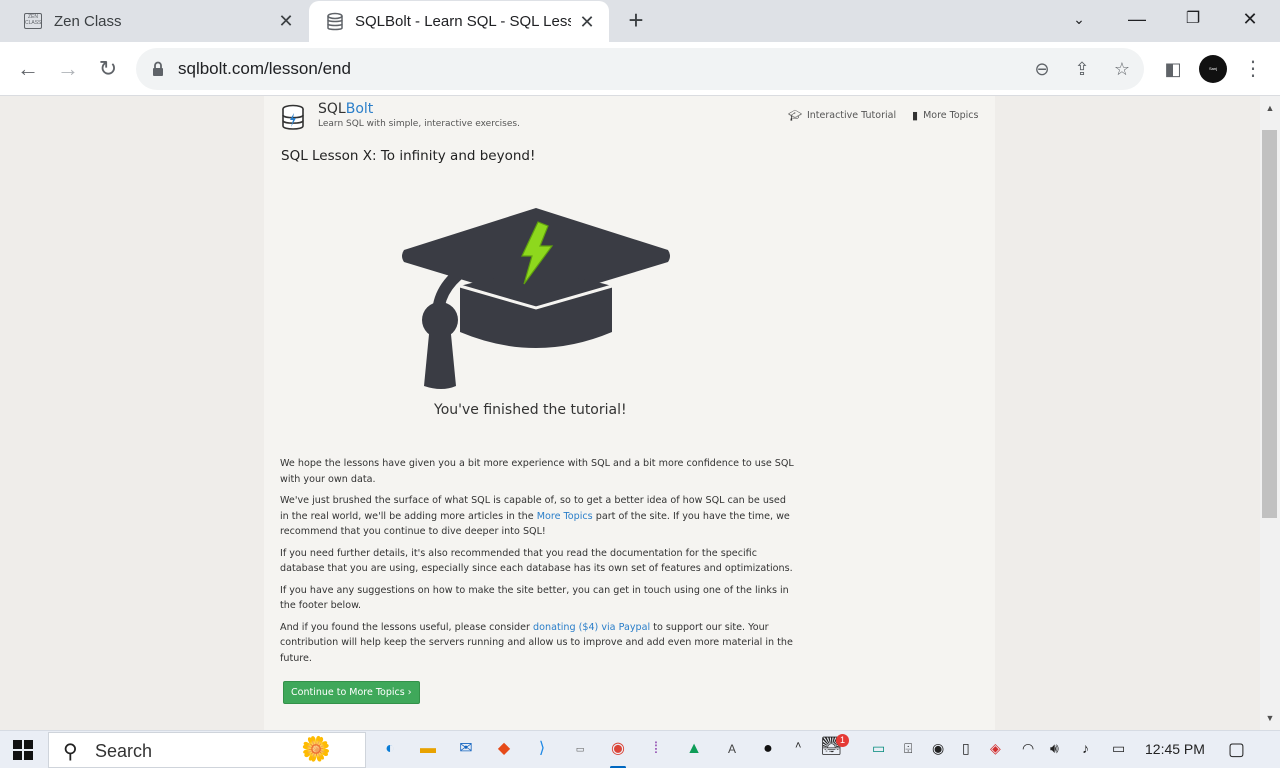 The width and height of the screenshot is (1280, 768). Describe the element at coordinates (293, 118) in the screenshot. I see `sqlbolt-logo-icon` at that location.